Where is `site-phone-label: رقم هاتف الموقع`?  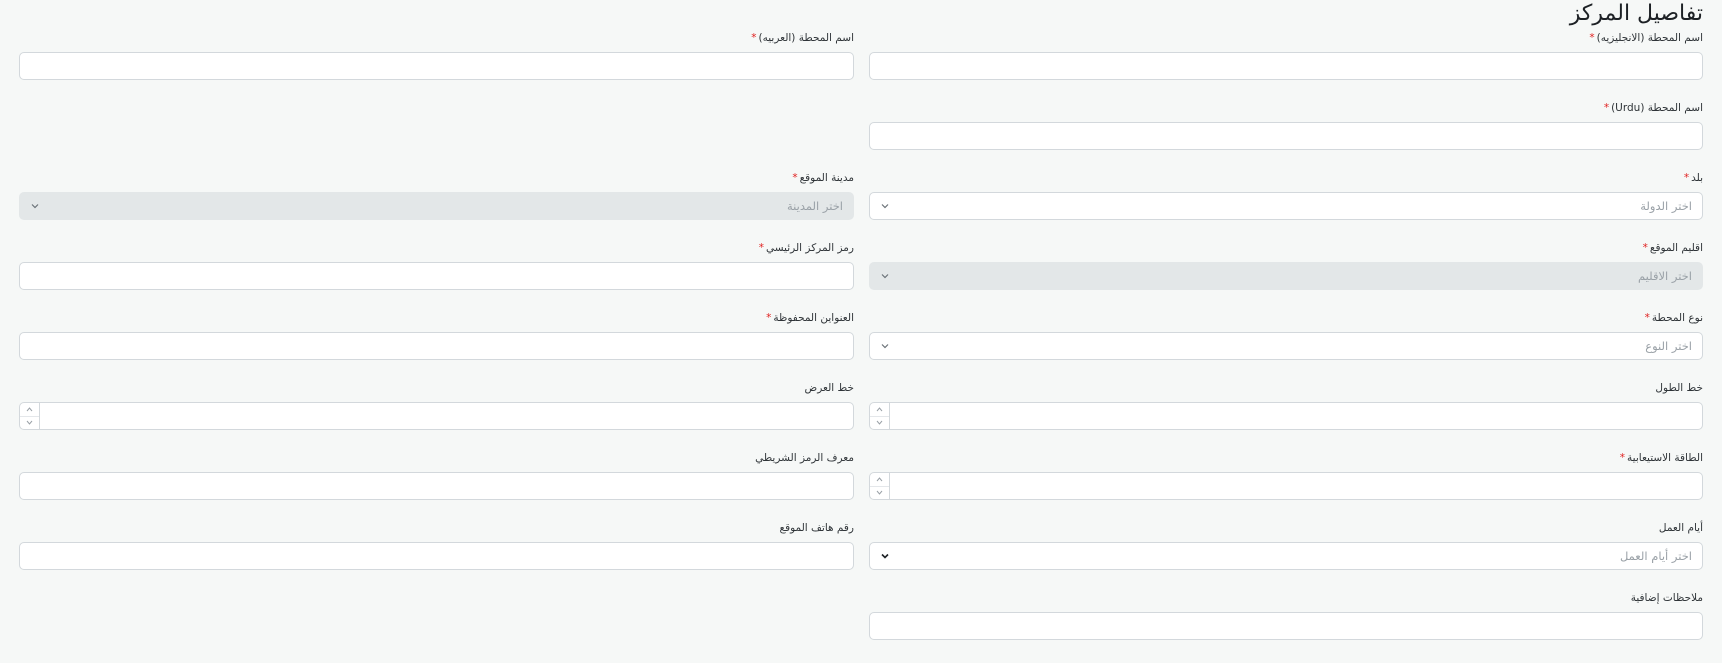
site-phone-label: رقم هاتف الموقع is located at coordinates (817, 528).